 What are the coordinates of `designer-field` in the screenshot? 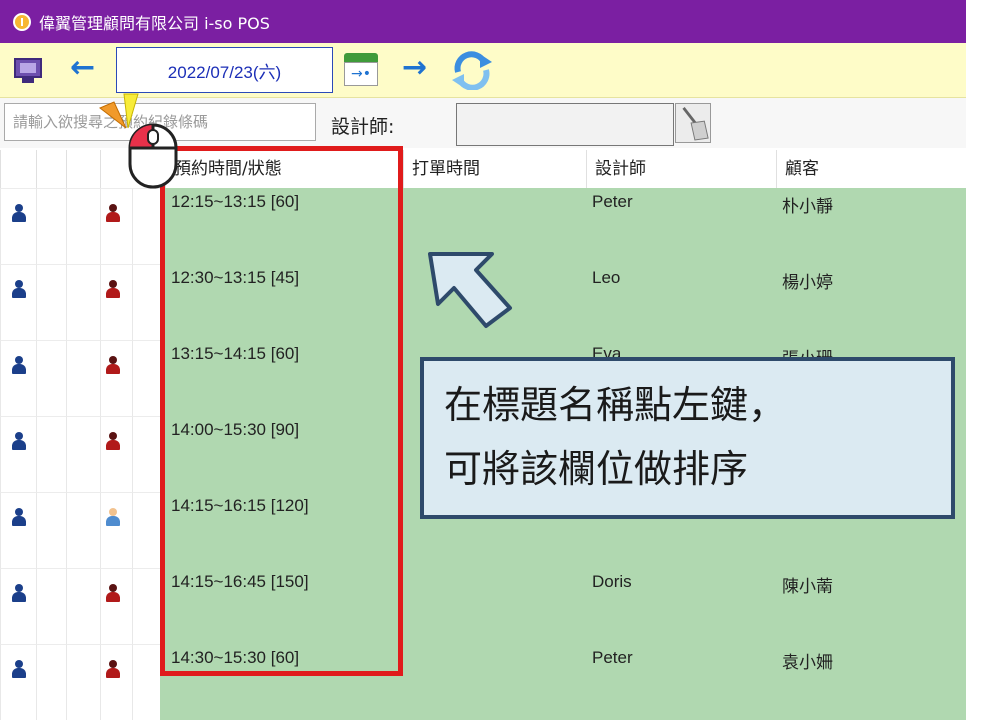 It's located at (565, 124).